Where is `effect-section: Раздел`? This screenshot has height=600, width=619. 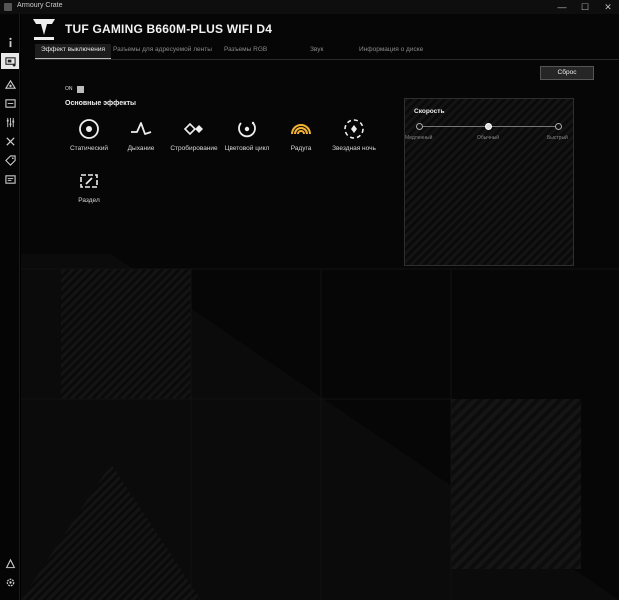
effect-section: Раздел is located at coordinates (89, 185).